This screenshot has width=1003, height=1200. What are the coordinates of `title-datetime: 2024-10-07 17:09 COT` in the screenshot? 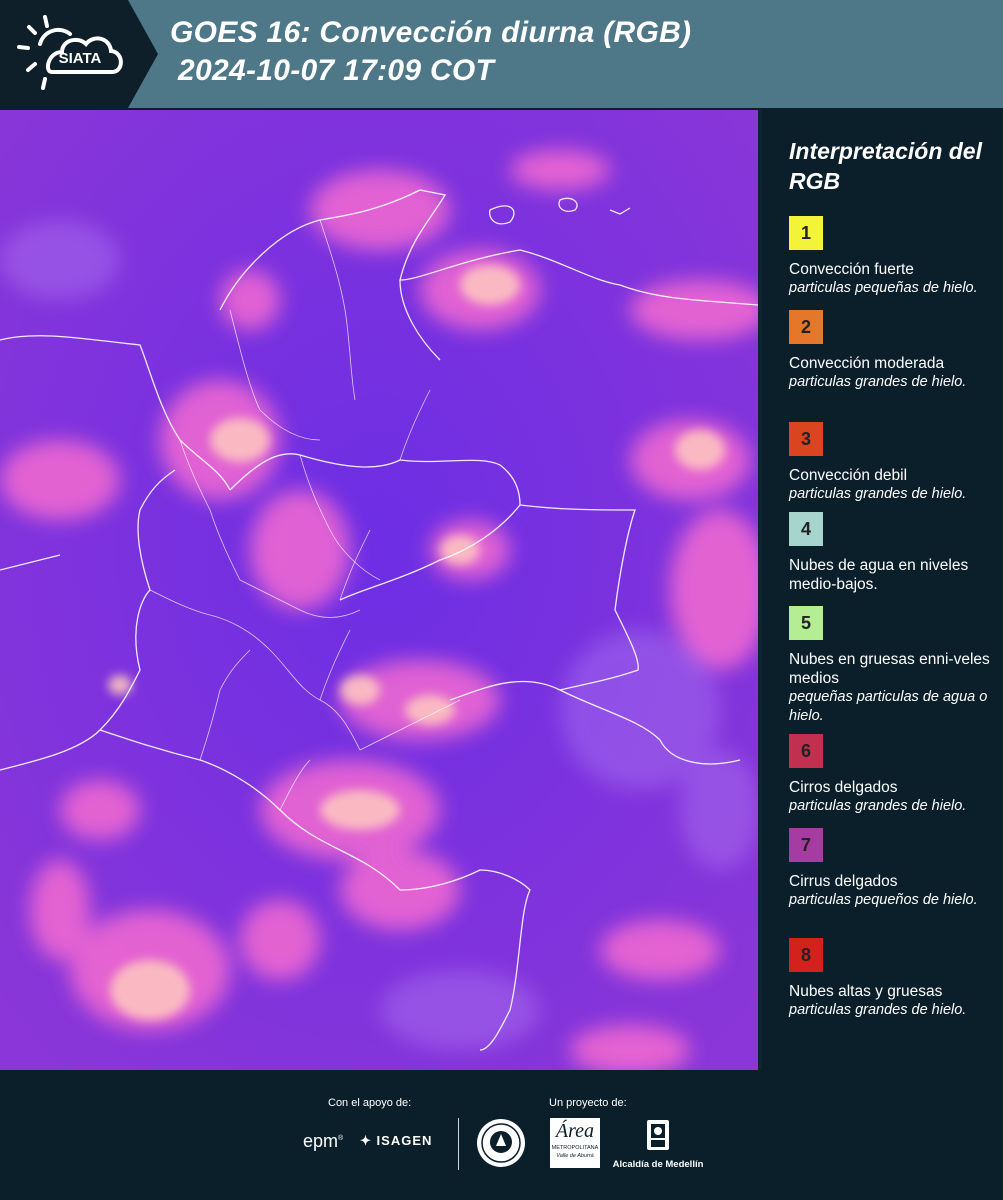 It's located at (336, 70).